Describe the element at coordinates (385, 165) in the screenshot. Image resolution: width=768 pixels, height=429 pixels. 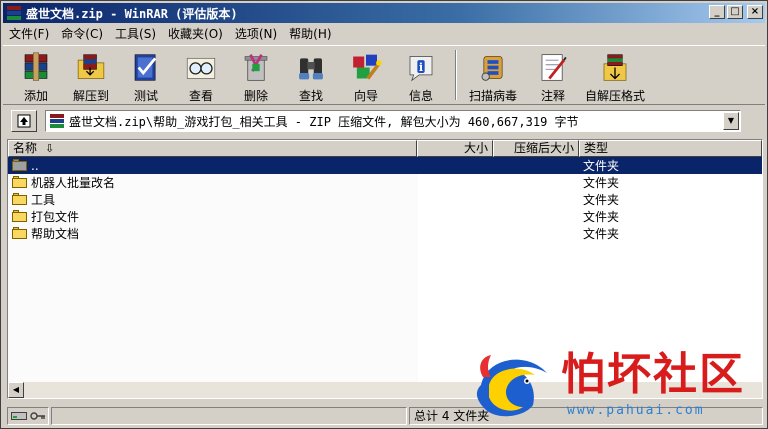
I see `table-row: .. 文件夹` at that location.